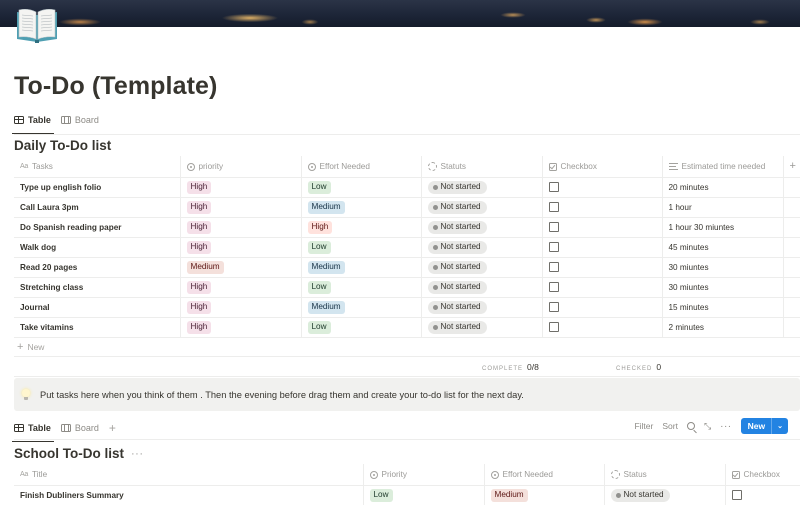 This screenshot has height=505, width=800. What do you see at coordinates (764, 426) in the screenshot?
I see `new-button: New ⌄` at bounding box center [764, 426].